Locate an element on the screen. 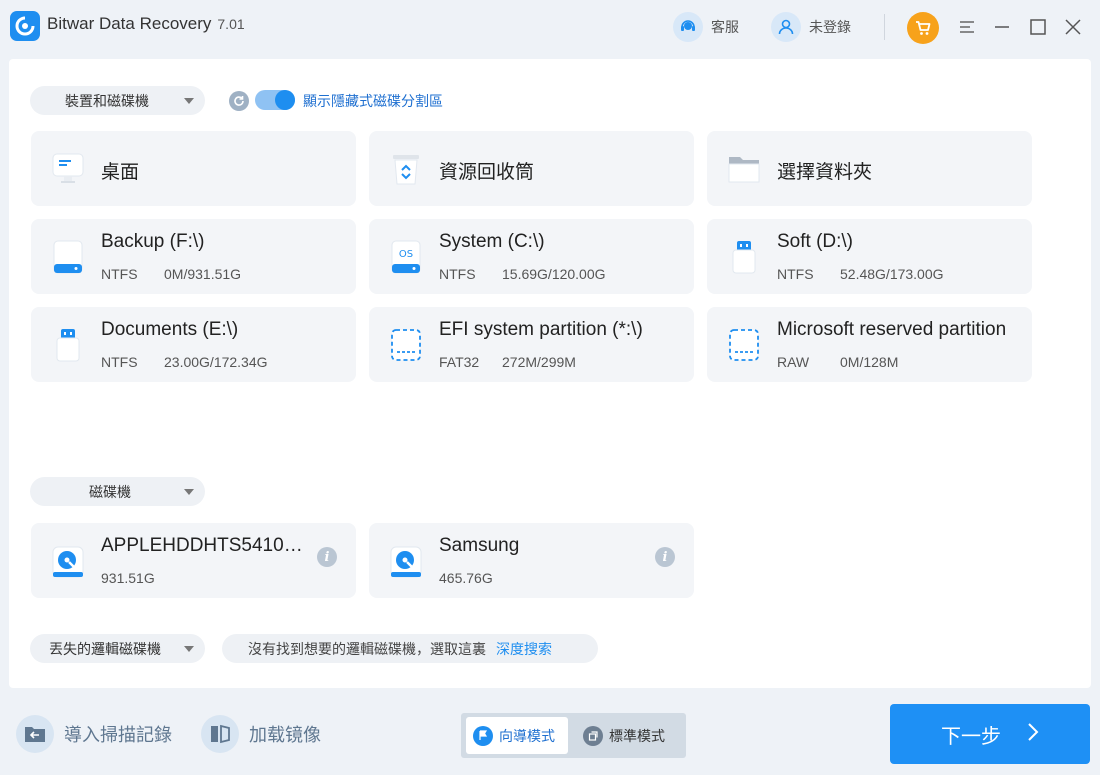  cart-icon is located at coordinates (923, 28).